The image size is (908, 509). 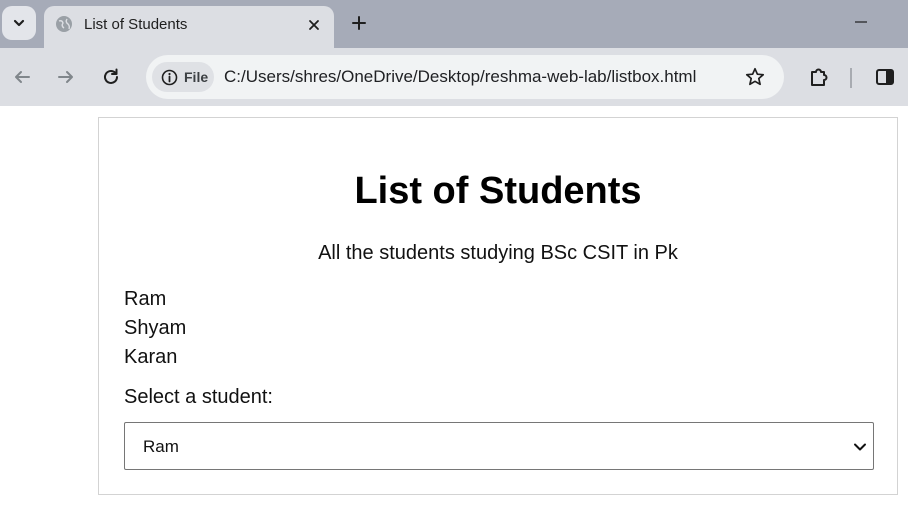 I want to click on student-list: Ram Shyam Karan, so click(x=155, y=328).